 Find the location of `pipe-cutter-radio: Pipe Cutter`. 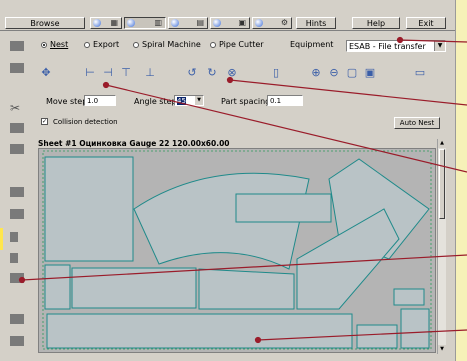

pipe-cutter-radio: Pipe Cutter is located at coordinates (237, 44).